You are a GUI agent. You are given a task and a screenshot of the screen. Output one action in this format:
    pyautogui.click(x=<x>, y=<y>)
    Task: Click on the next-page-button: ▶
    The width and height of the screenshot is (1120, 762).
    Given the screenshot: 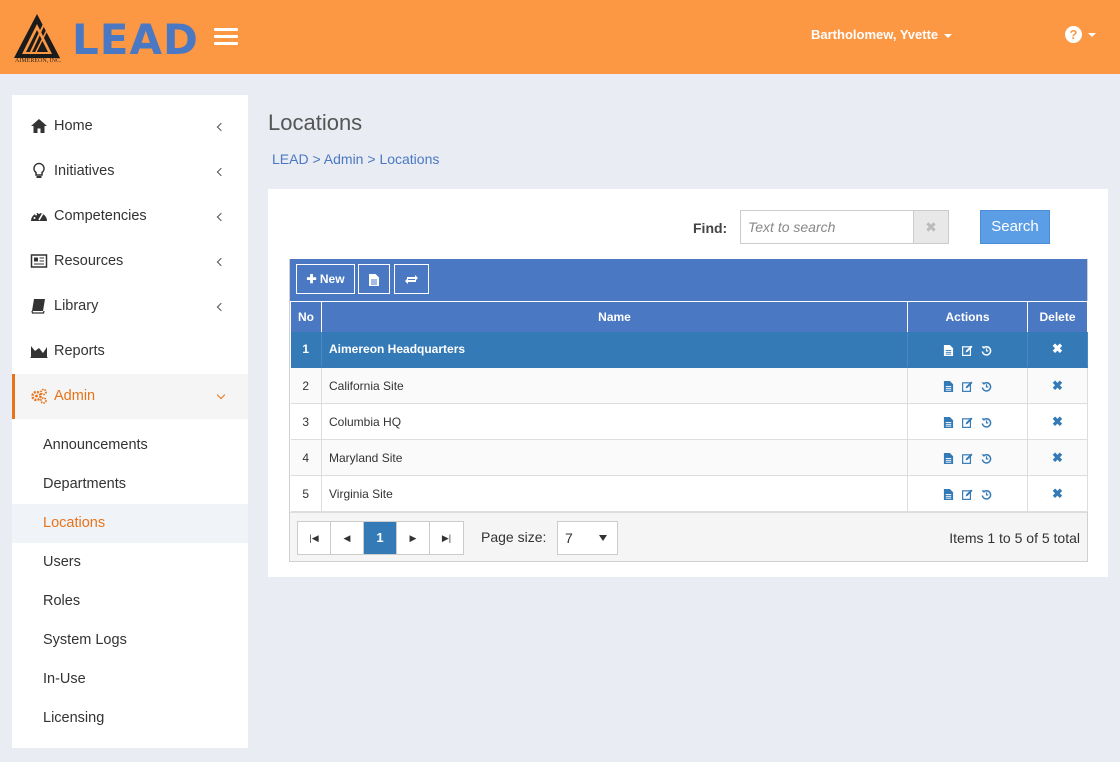 What is the action you would take?
    pyautogui.click(x=413, y=538)
    